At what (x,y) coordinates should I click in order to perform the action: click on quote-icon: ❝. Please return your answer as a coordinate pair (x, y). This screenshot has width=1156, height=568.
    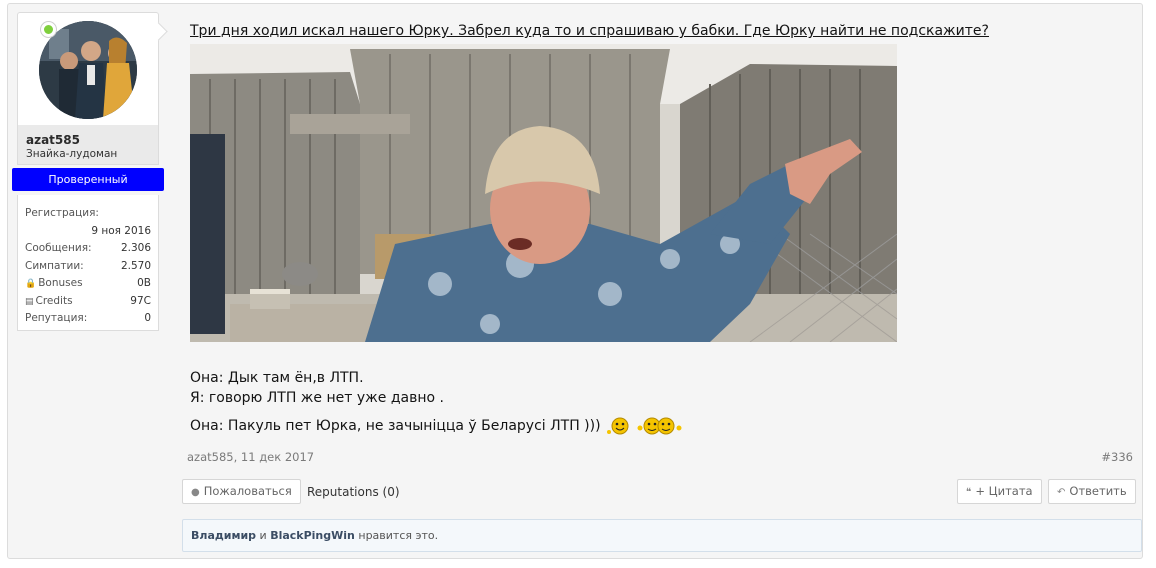
    Looking at the image, I should click on (969, 492).